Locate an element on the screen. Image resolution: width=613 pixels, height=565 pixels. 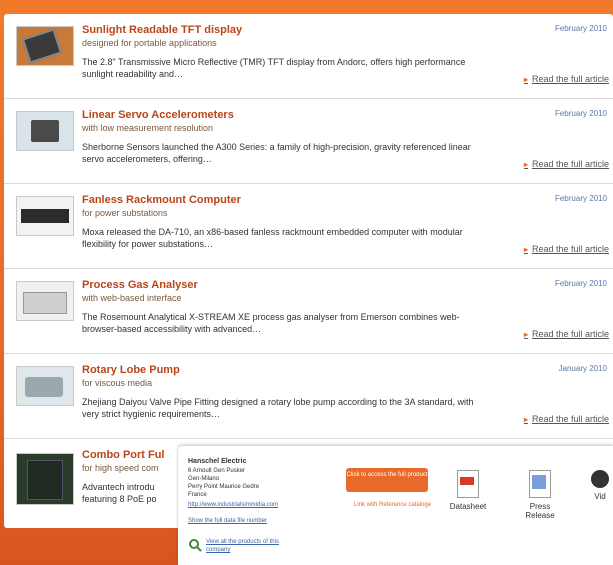
article-title: Sunlight Readable TFT display is located at coordinates (162, 30).